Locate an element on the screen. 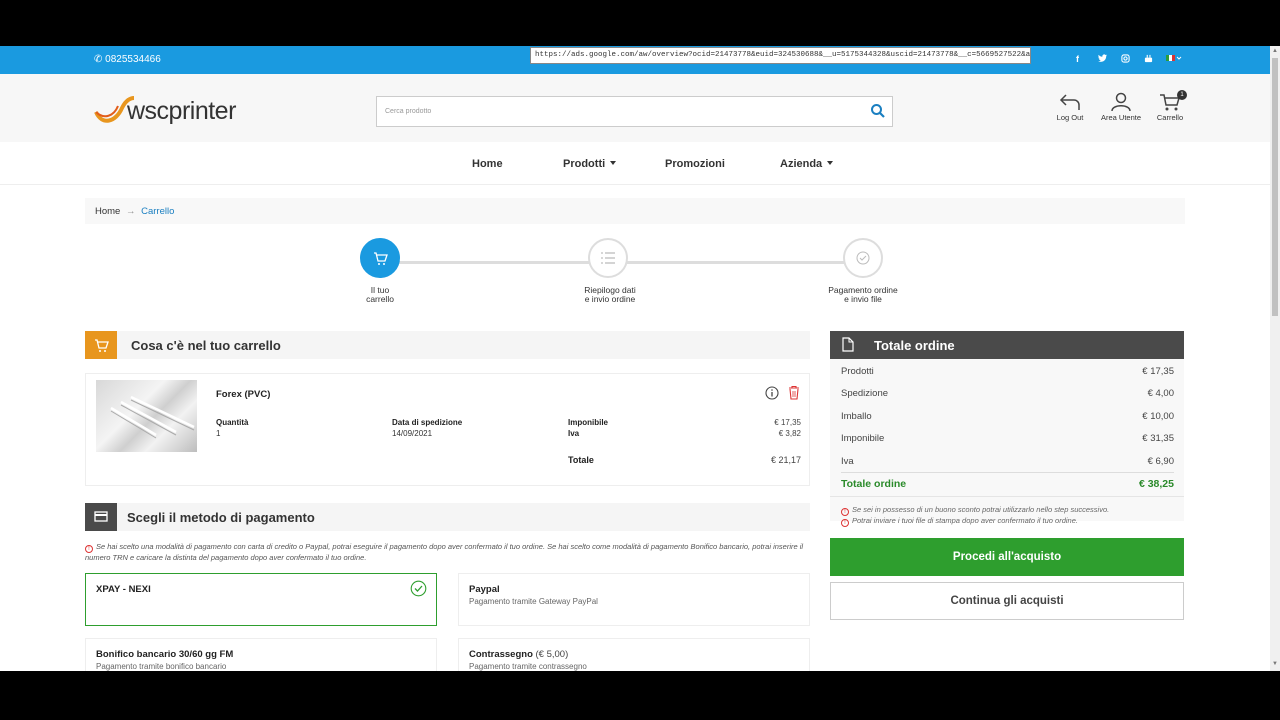 The width and height of the screenshot is (1280, 720). payment-option-name: Bonifico bancario 30/60 gg FM is located at coordinates (165, 654).